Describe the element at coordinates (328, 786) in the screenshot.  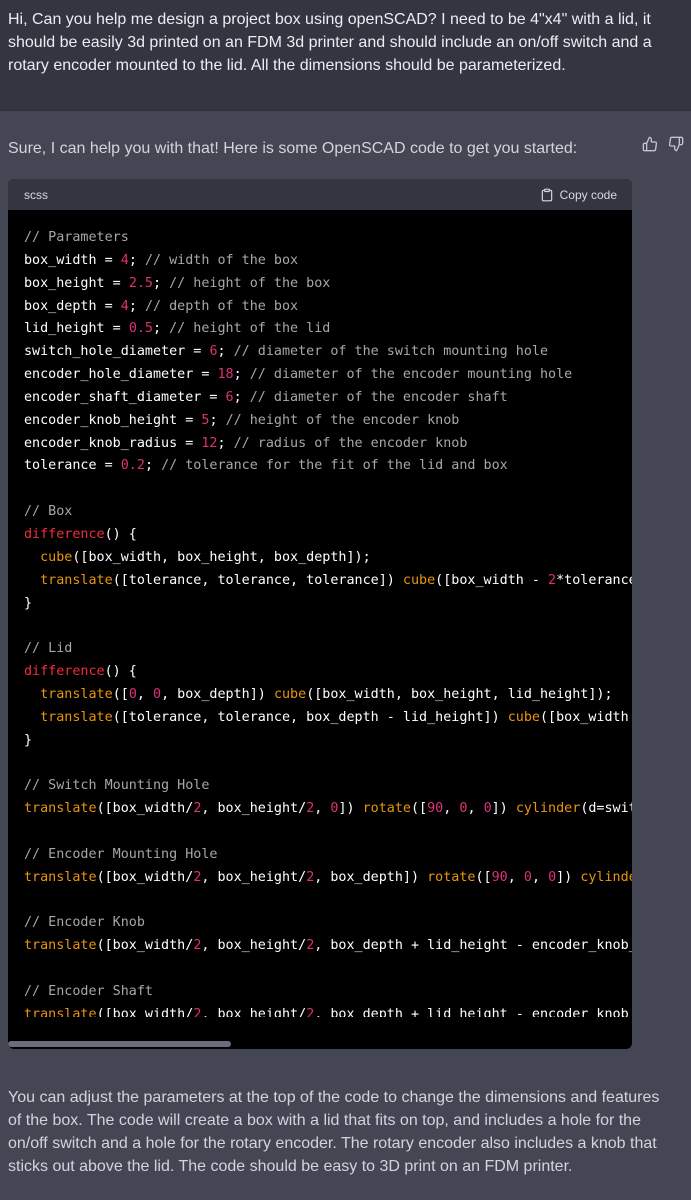
I see `code-line: // Switch Mounting Hole` at that location.